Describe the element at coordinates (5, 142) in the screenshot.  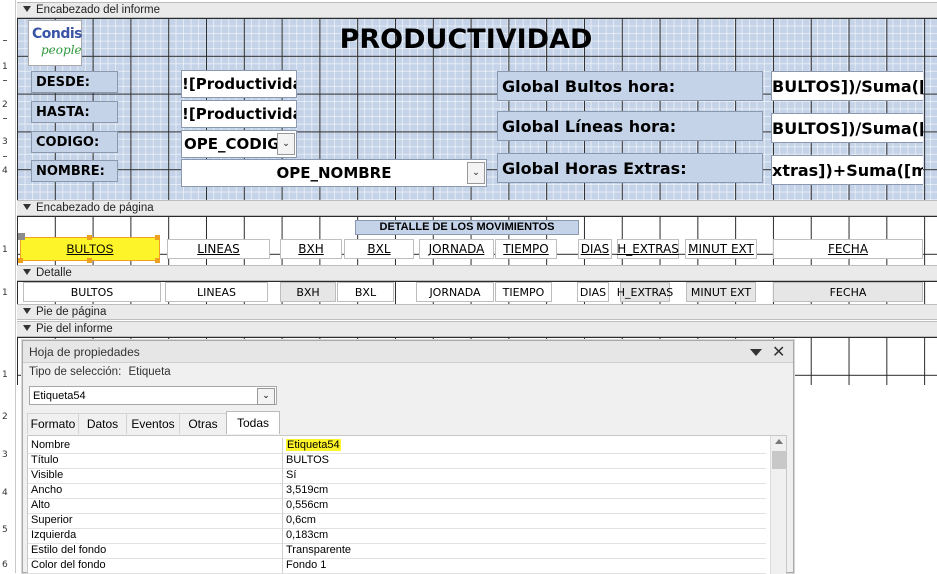
I see `ruler-mark: 3` at that location.